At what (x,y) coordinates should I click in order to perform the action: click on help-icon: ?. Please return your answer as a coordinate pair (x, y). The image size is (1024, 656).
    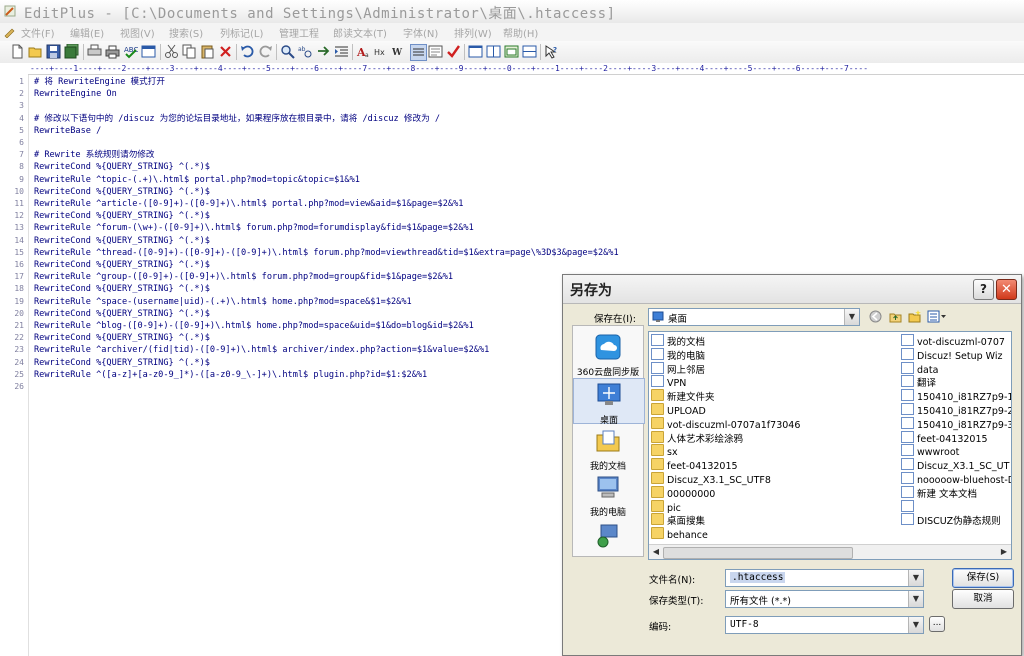
    Looking at the image, I should click on (551, 51).